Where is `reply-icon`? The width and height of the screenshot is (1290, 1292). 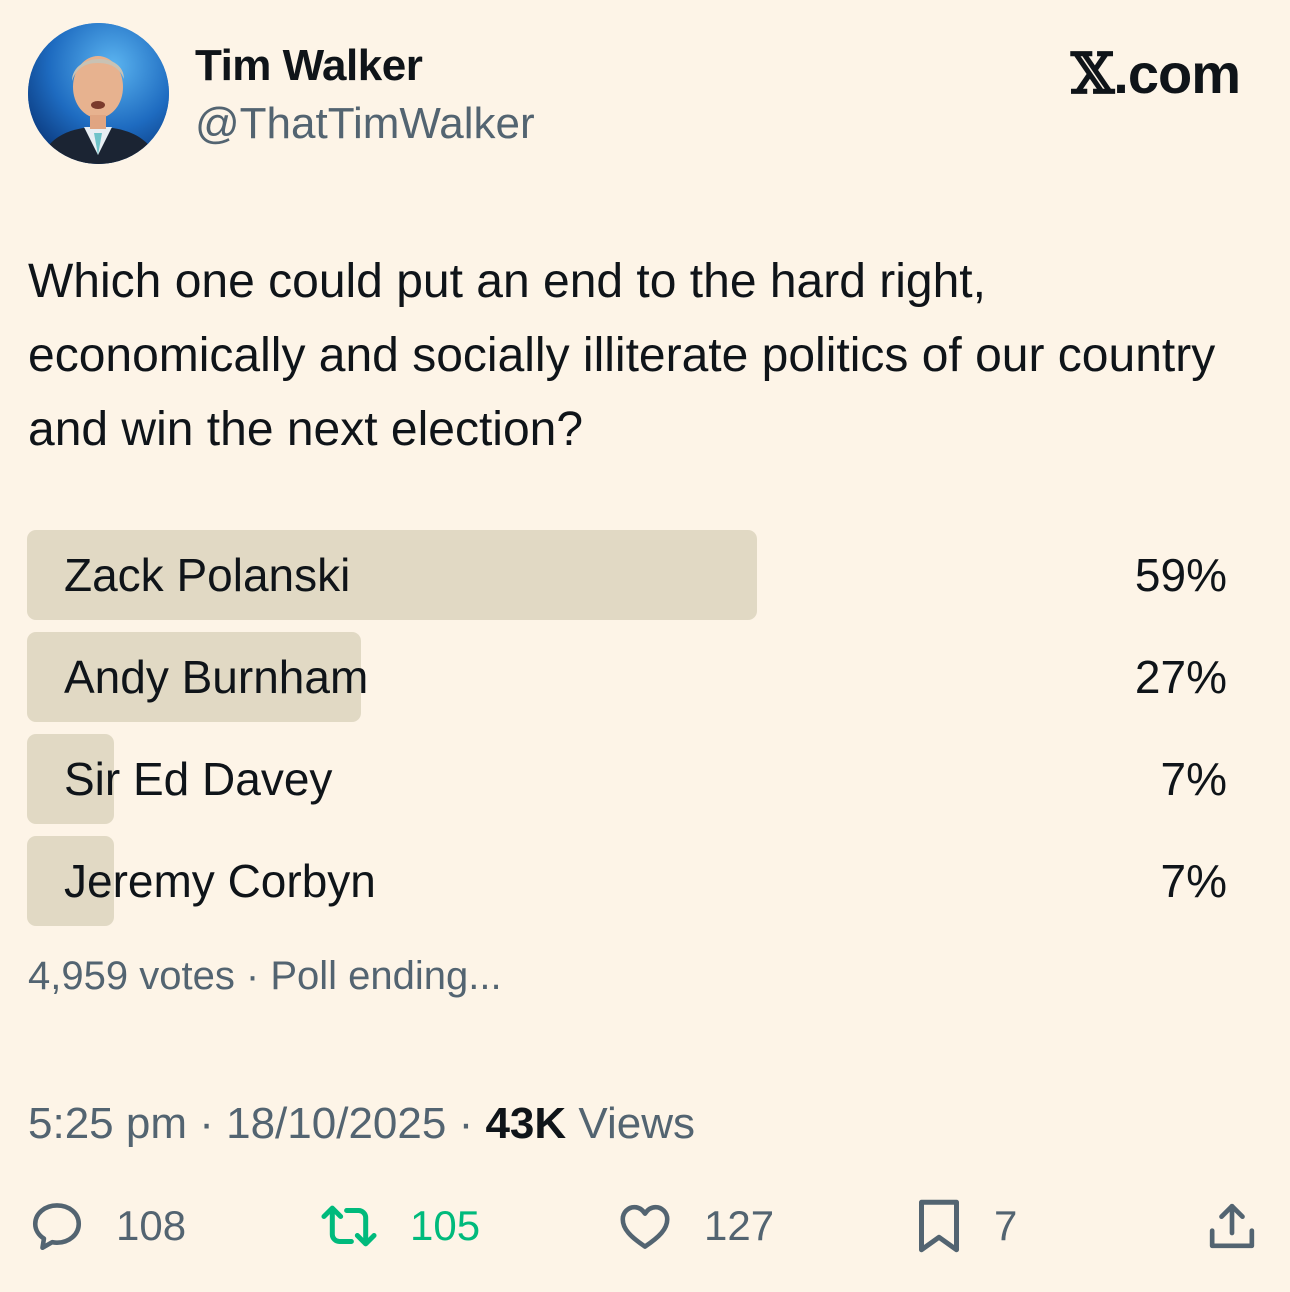
reply-icon is located at coordinates (57, 1227).